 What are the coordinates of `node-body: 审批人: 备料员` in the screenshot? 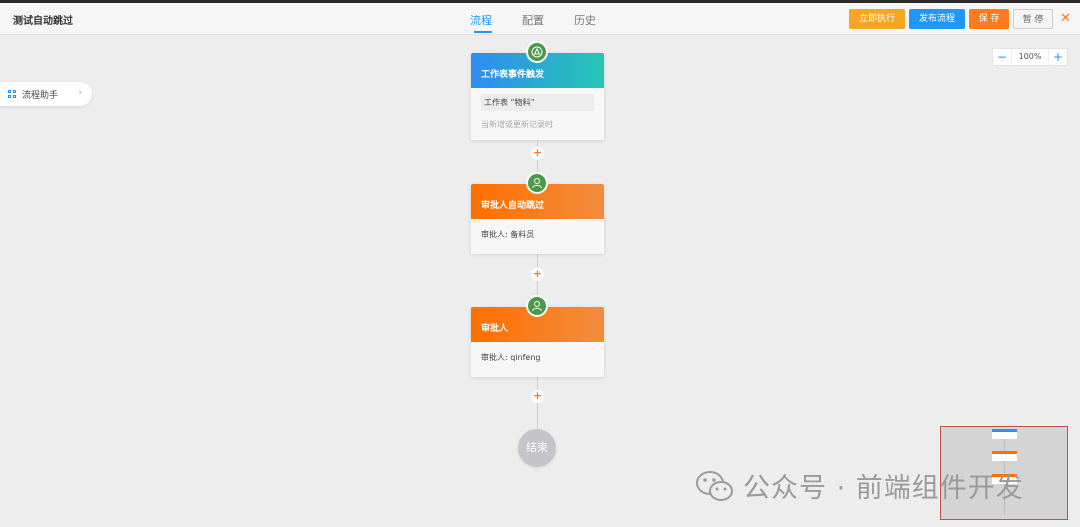 It's located at (537, 236).